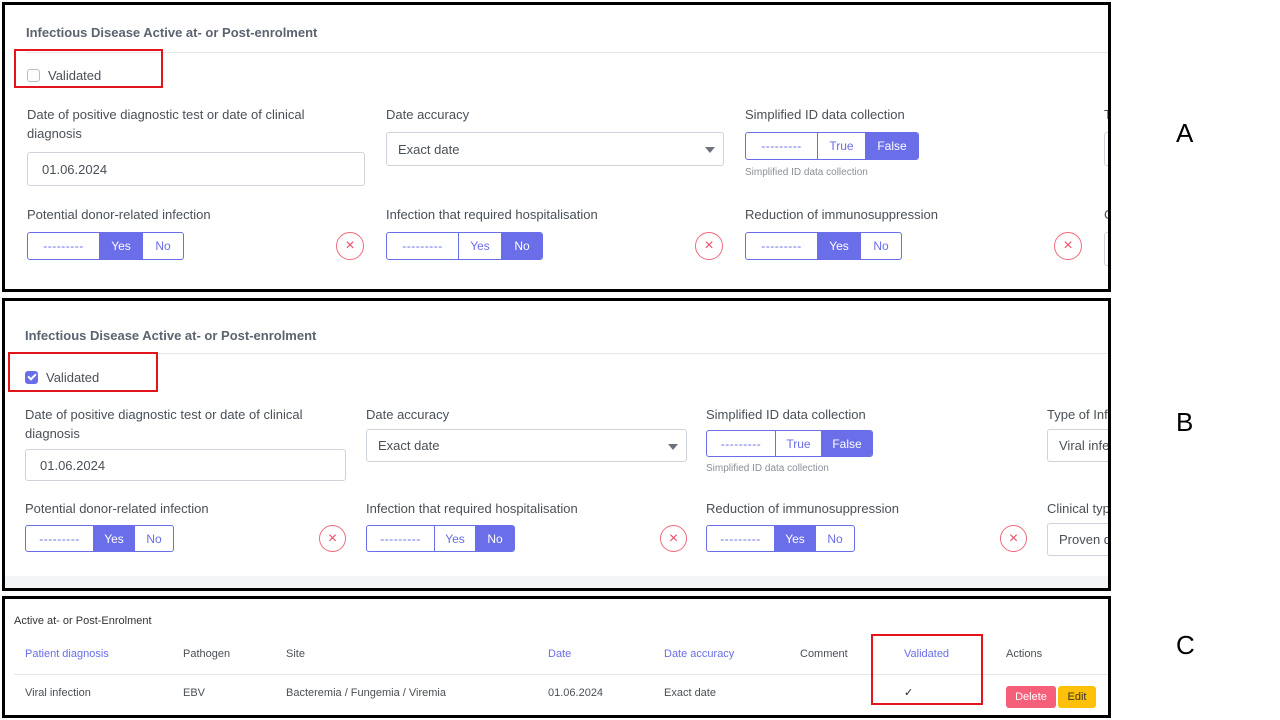 The image size is (1280, 720). I want to click on panel-letter-c: C, so click(1185, 645).